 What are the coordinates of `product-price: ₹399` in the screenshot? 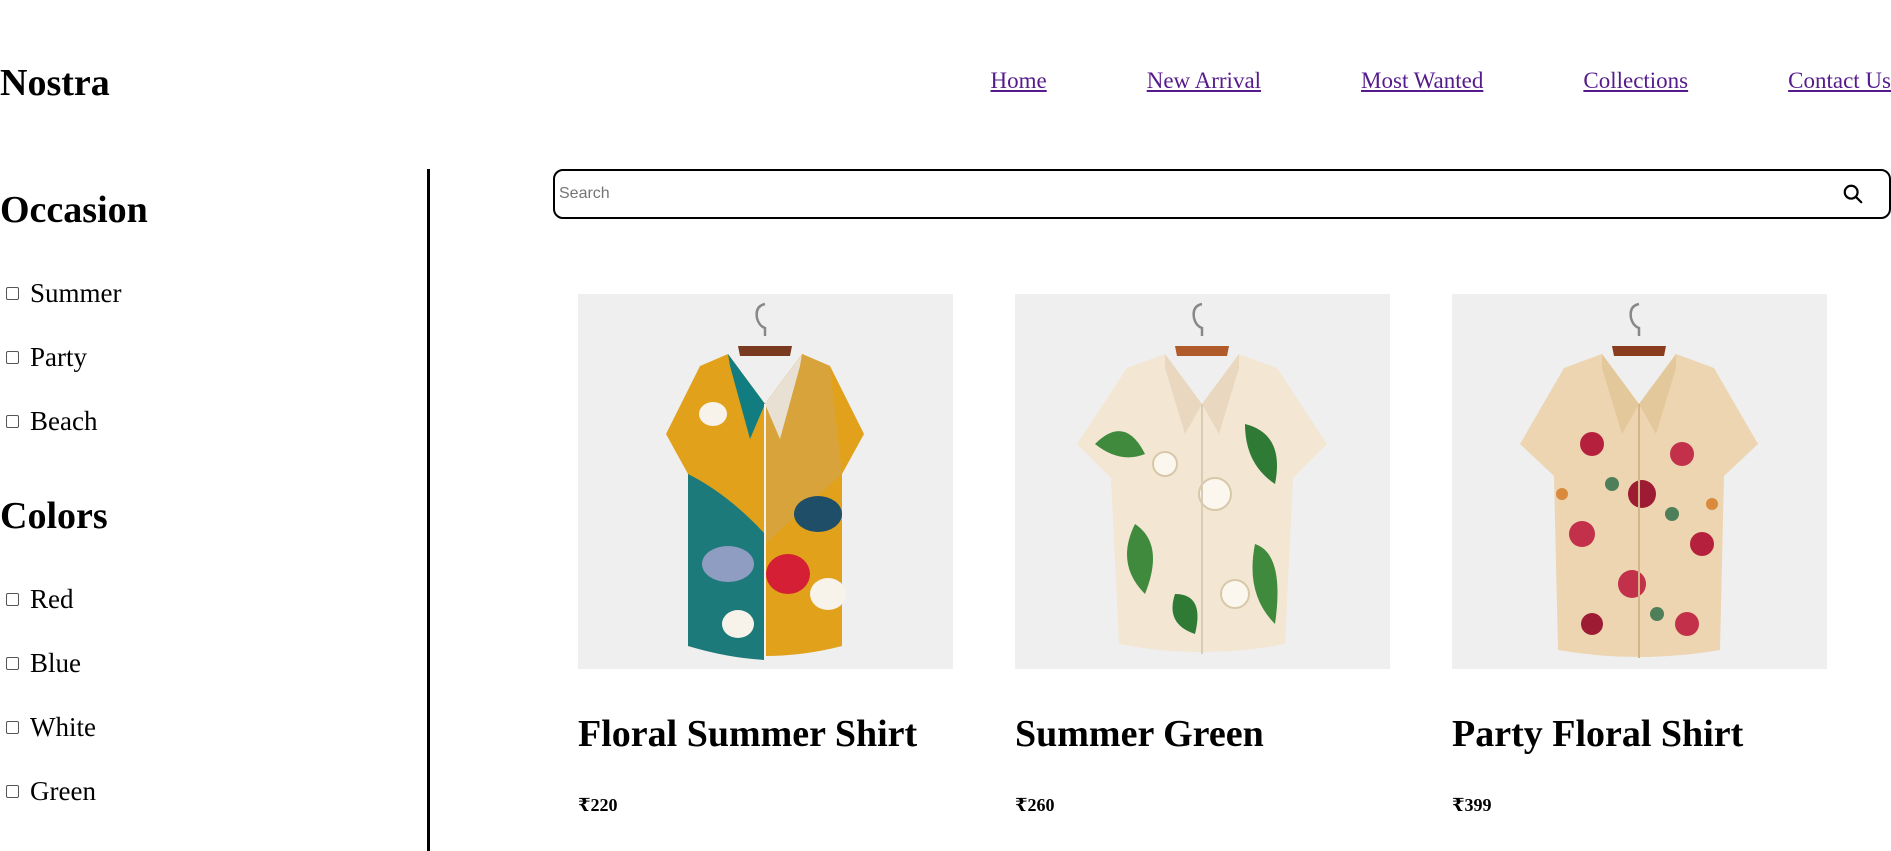 It's located at (1472, 805).